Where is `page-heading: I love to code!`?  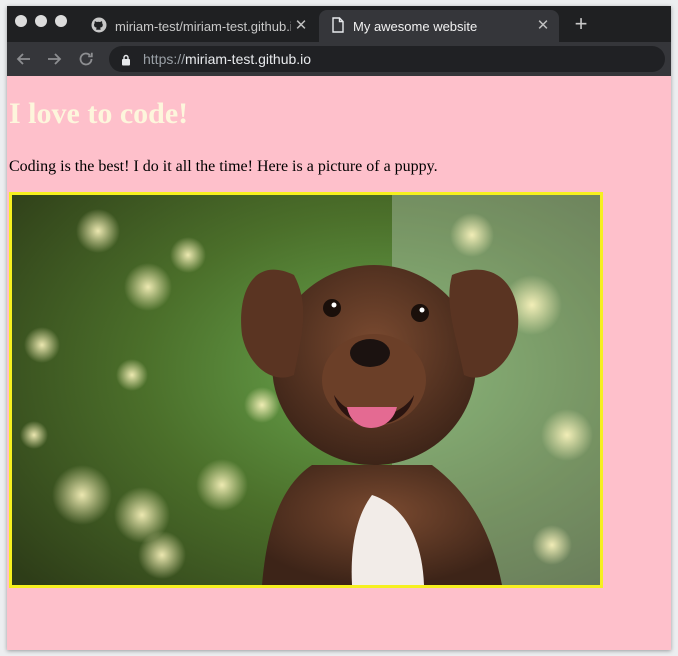
page-heading: I love to code! is located at coordinates (99, 113).